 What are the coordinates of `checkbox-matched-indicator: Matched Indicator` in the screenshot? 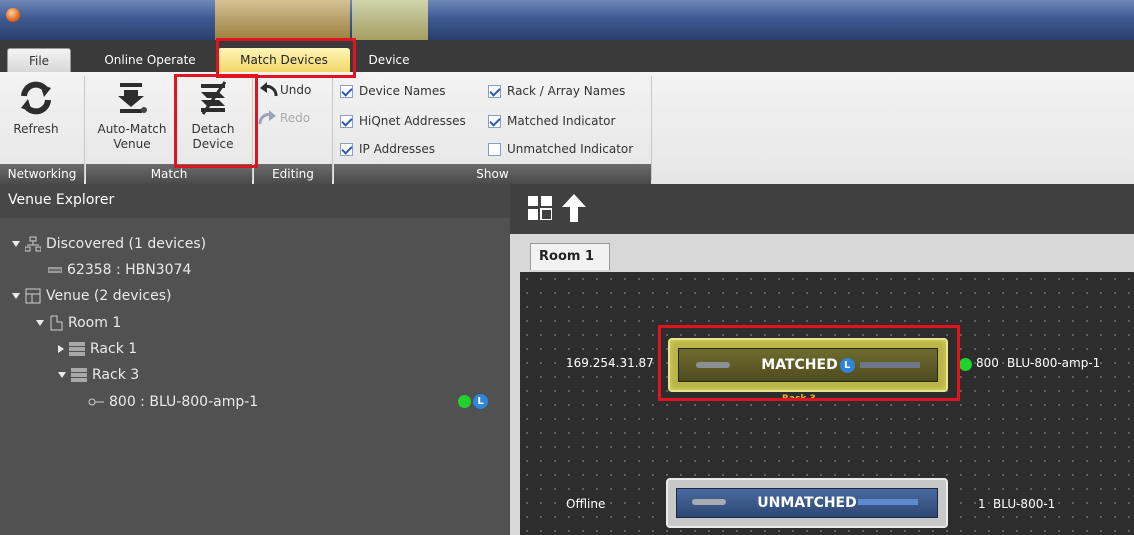 It's located at (551, 121).